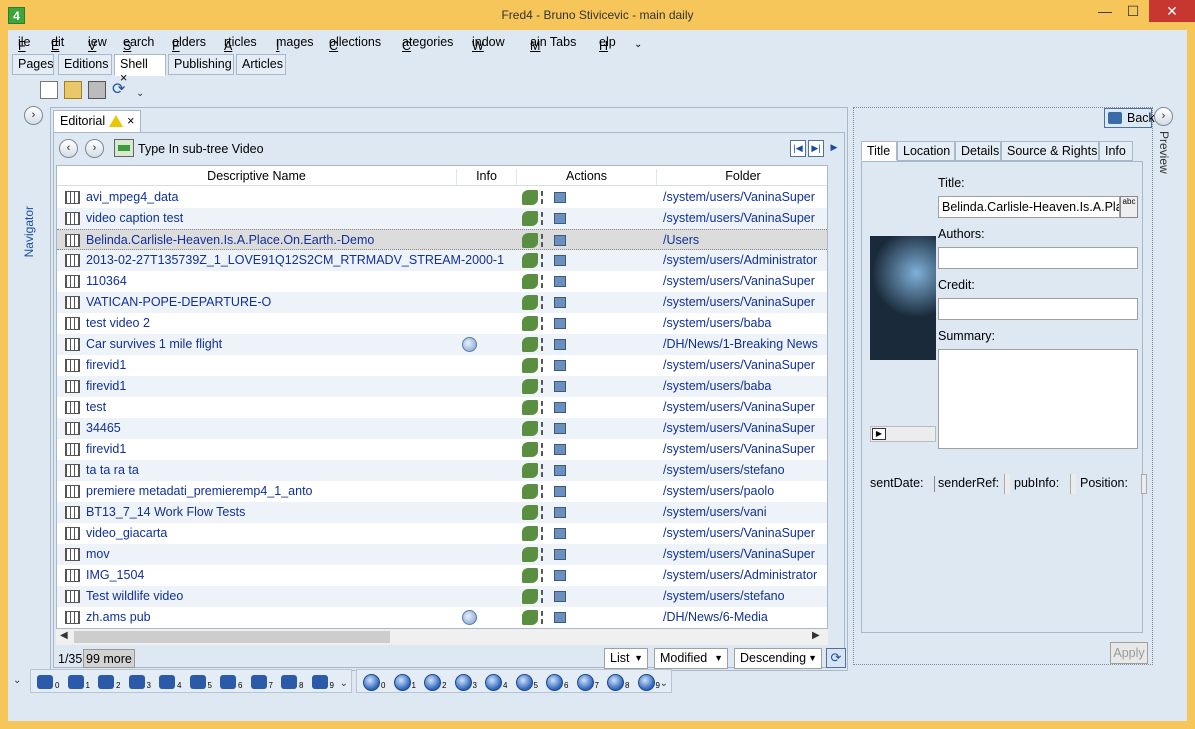 The image size is (1195, 729). Describe the element at coordinates (326, 682) in the screenshot. I see `search-slot: 9` at that location.